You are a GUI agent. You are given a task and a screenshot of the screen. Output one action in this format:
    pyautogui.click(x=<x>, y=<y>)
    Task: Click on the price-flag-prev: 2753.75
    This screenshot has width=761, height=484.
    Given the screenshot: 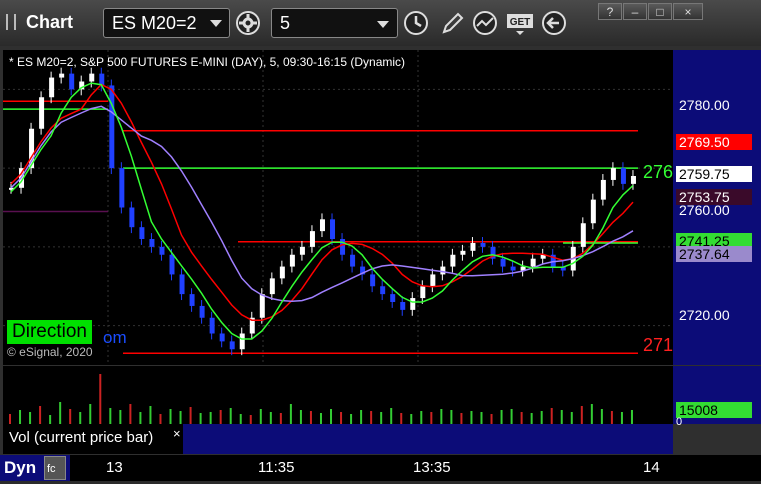 What is the action you would take?
    pyautogui.click(x=714, y=197)
    